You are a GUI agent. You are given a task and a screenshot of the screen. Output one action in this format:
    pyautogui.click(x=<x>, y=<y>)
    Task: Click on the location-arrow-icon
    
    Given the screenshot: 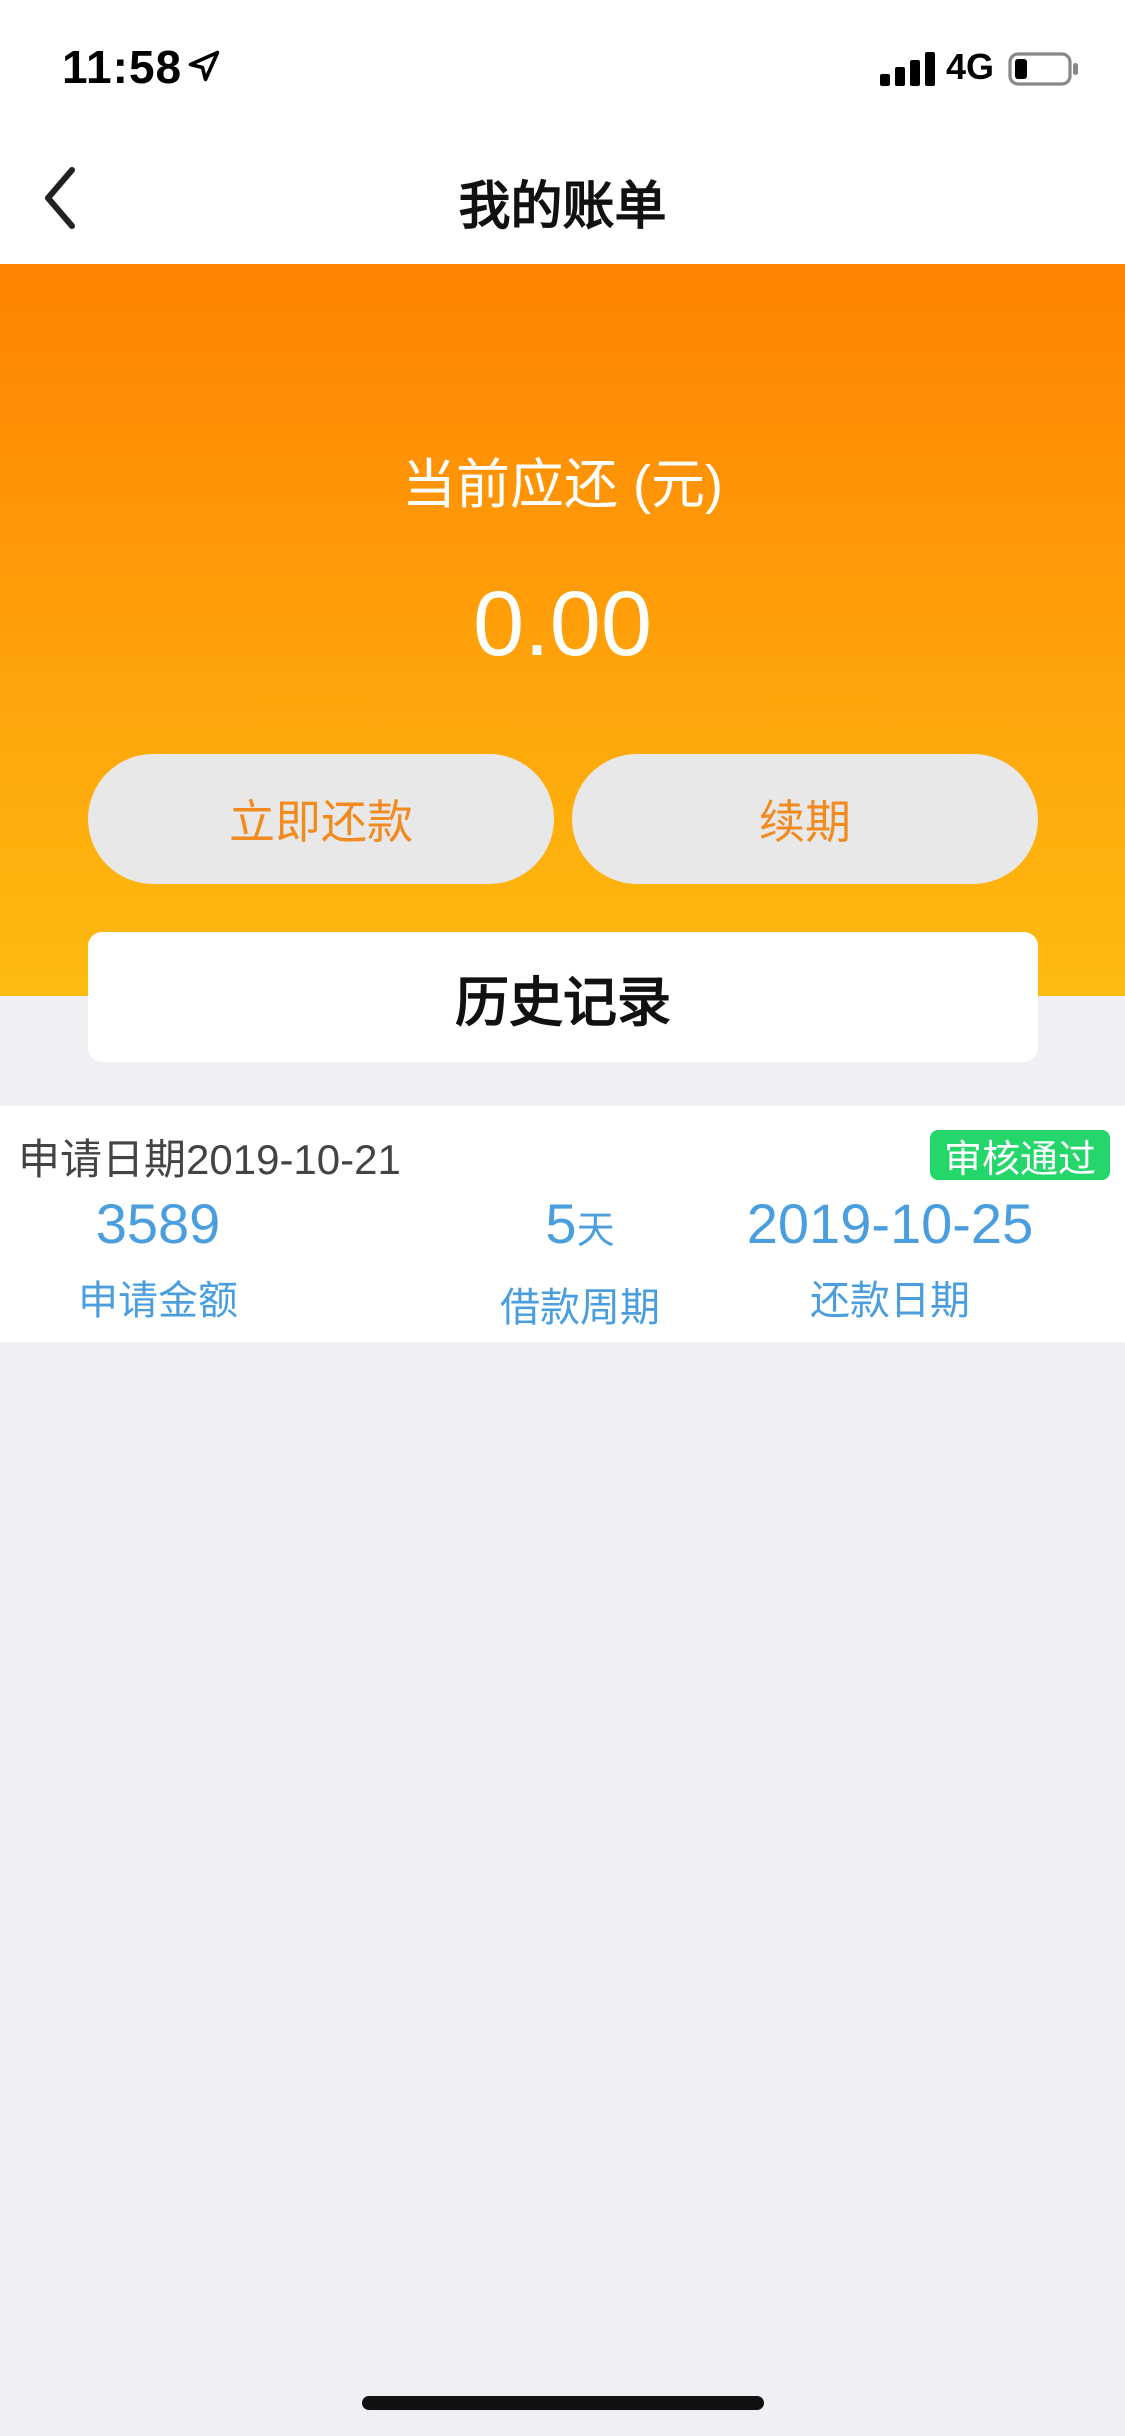 What is the action you would take?
    pyautogui.click(x=204, y=66)
    